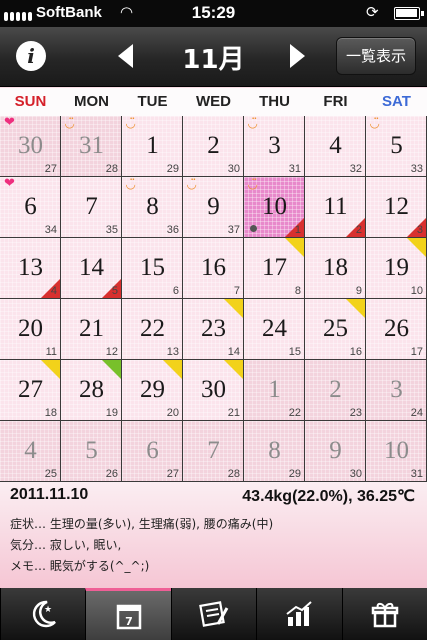 Image resolution: width=427 pixels, height=640 pixels. I want to click on tab-notes, so click(213, 614).